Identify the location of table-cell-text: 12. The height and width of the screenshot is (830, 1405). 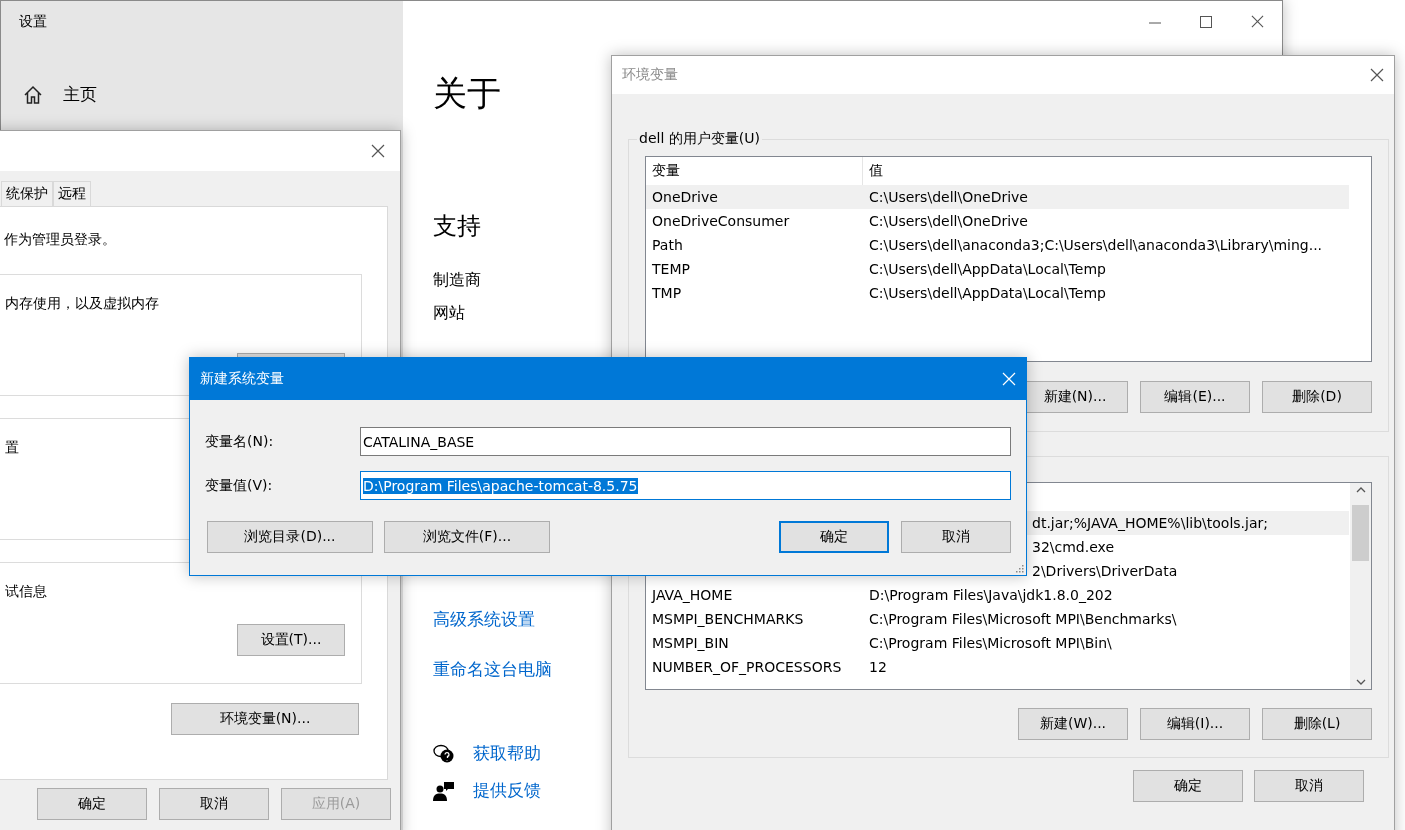
(877, 667).